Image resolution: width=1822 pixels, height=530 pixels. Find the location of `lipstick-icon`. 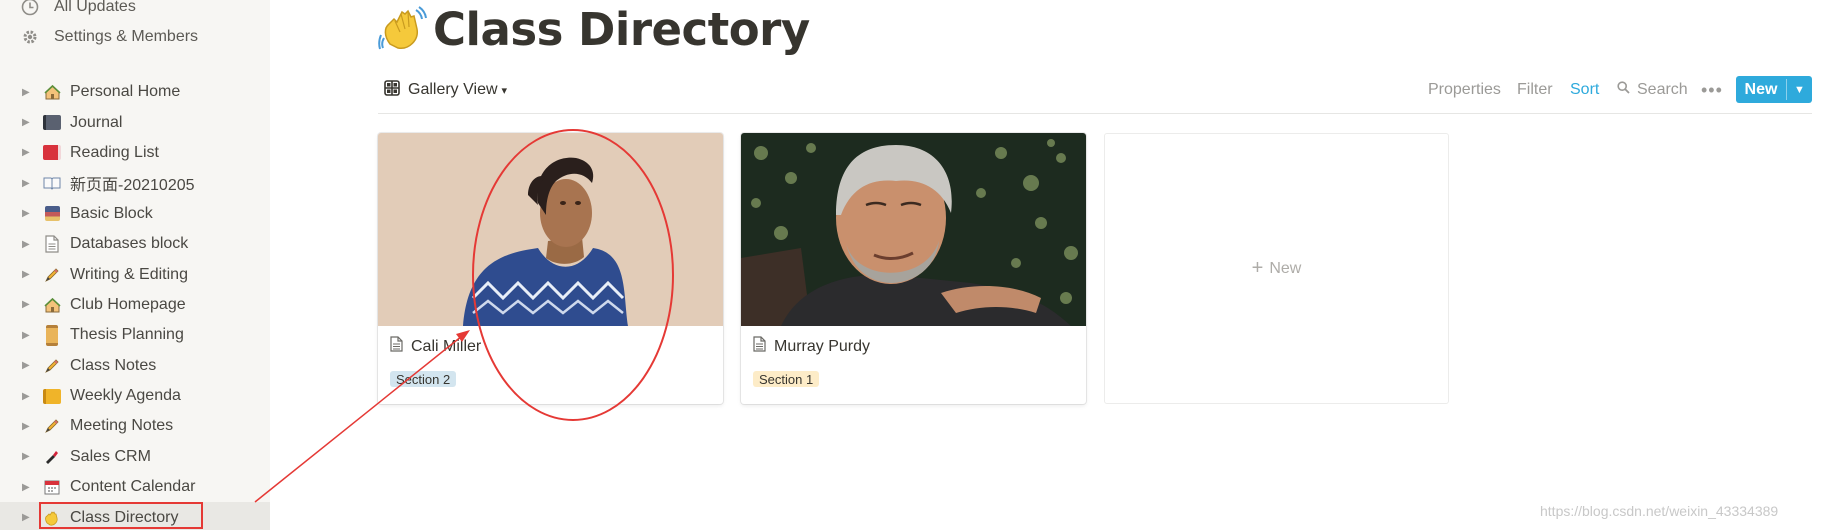

lipstick-icon is located at coordinates (52, 457).